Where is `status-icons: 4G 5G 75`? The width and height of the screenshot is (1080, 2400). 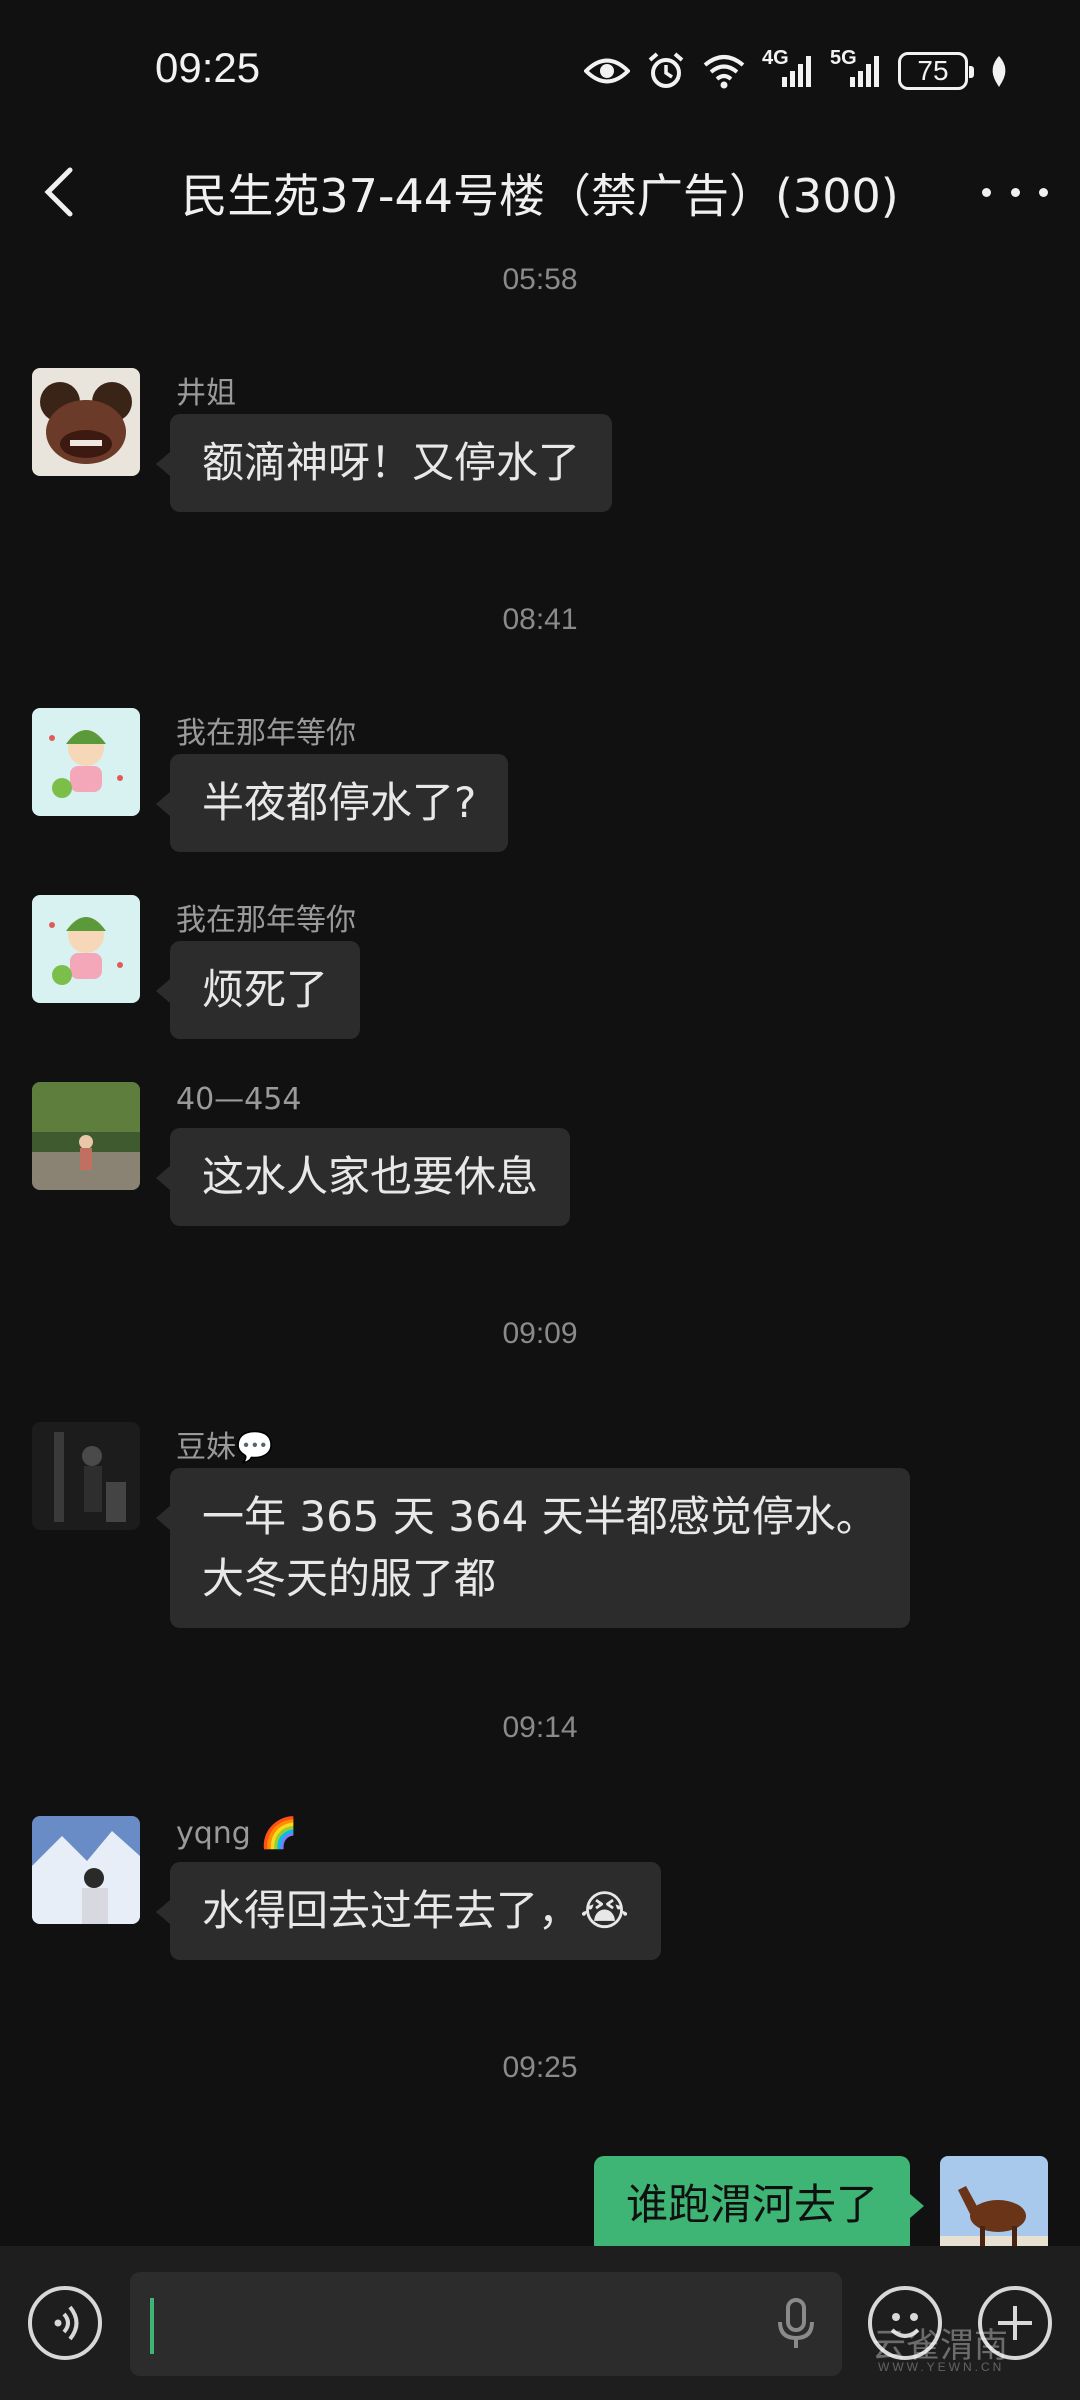 status-icons: 4G 5G 75 is located at coordinates (797, 70).